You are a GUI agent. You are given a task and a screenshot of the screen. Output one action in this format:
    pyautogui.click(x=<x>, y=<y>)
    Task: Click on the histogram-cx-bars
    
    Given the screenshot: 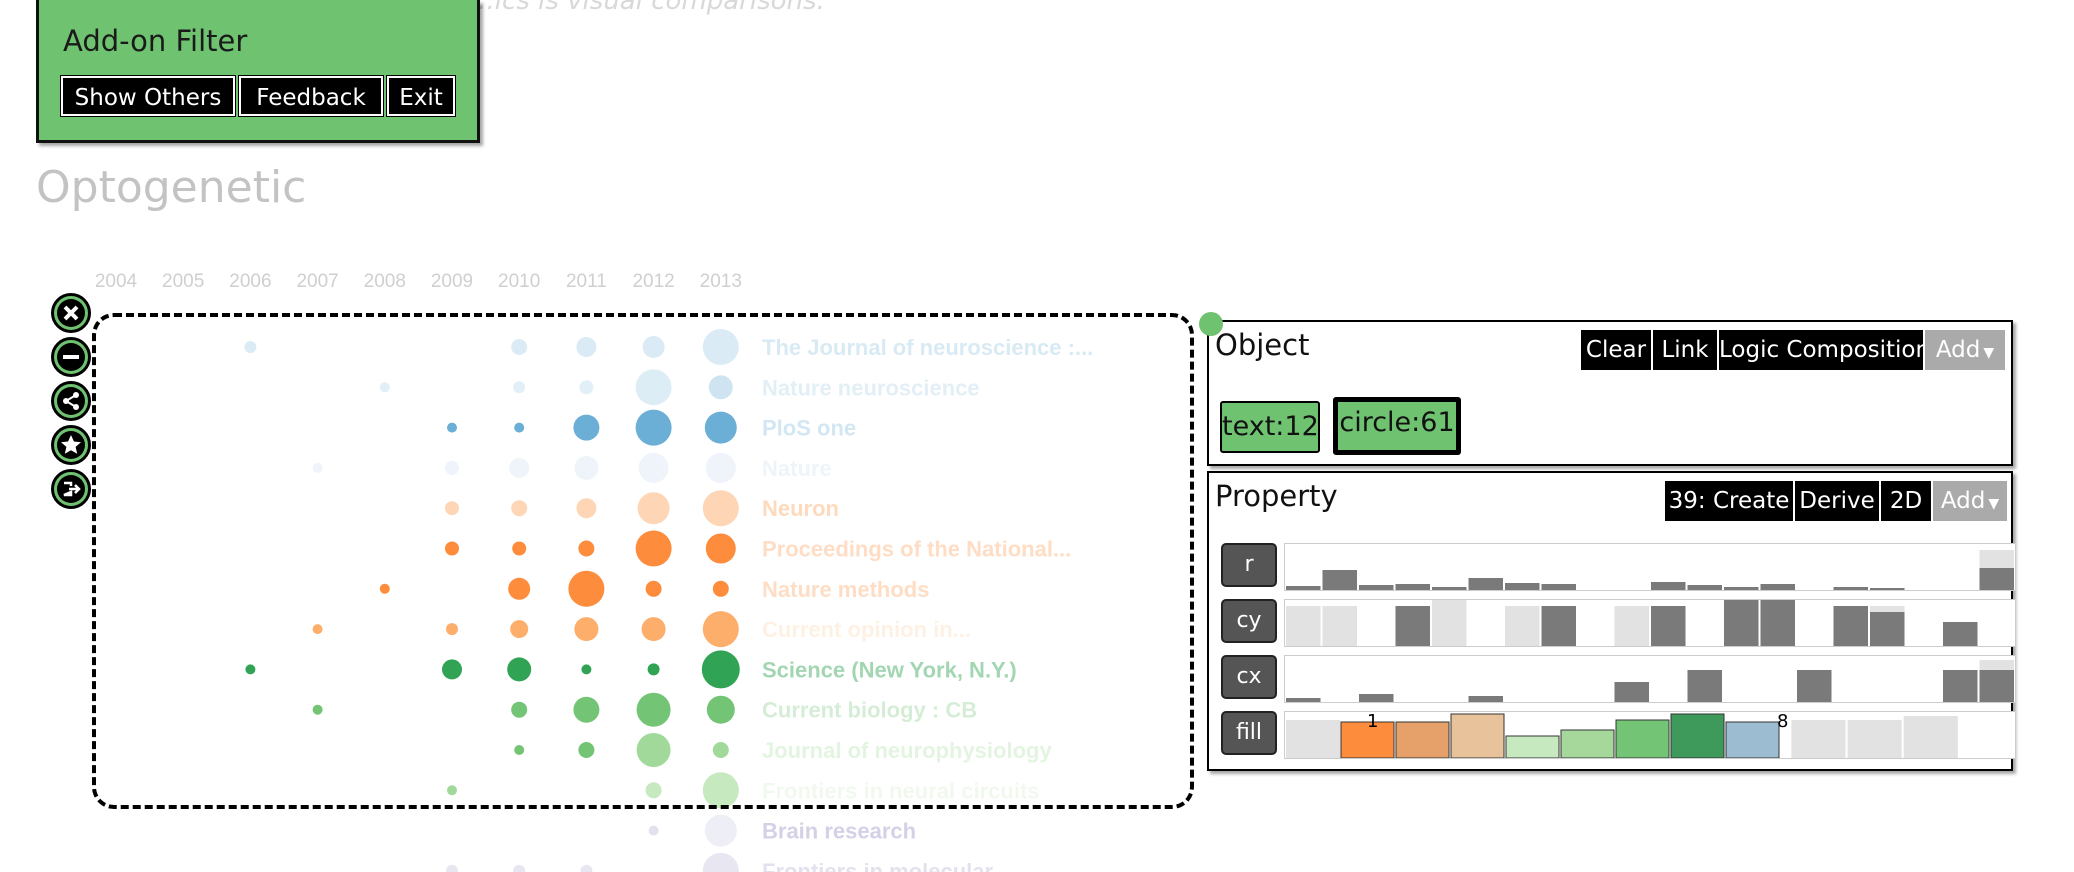 What is the action you would take?
    pyautogui.click(x=1650, y=681)
    